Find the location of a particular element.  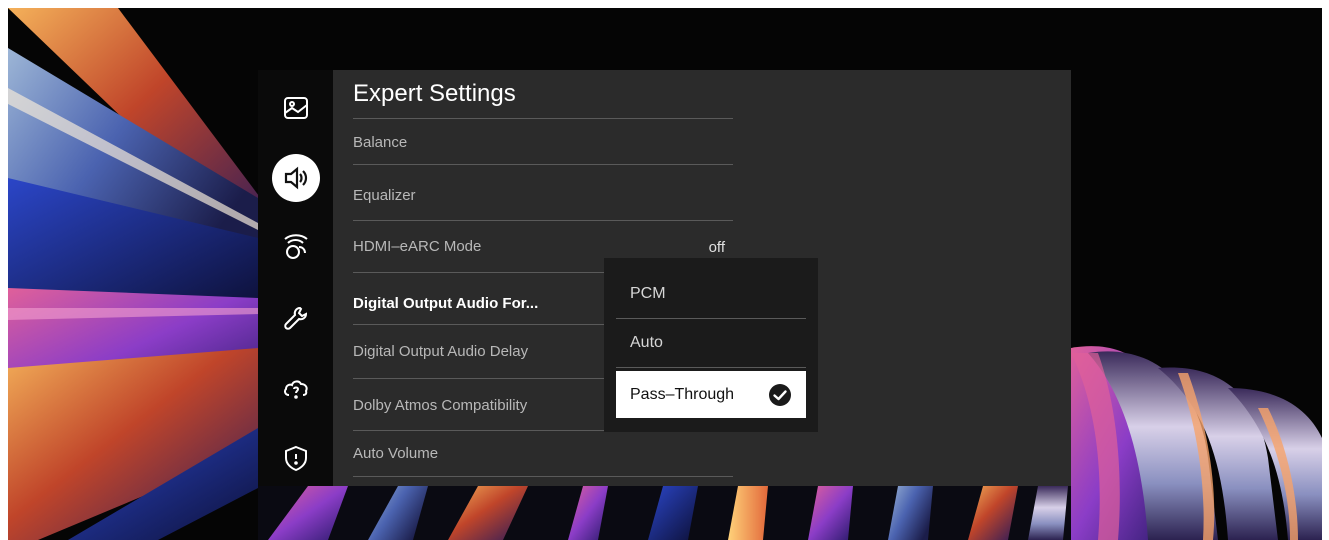

menu-item-label: Dolby Atmos Compatibility is located at coordinates (440, 405).